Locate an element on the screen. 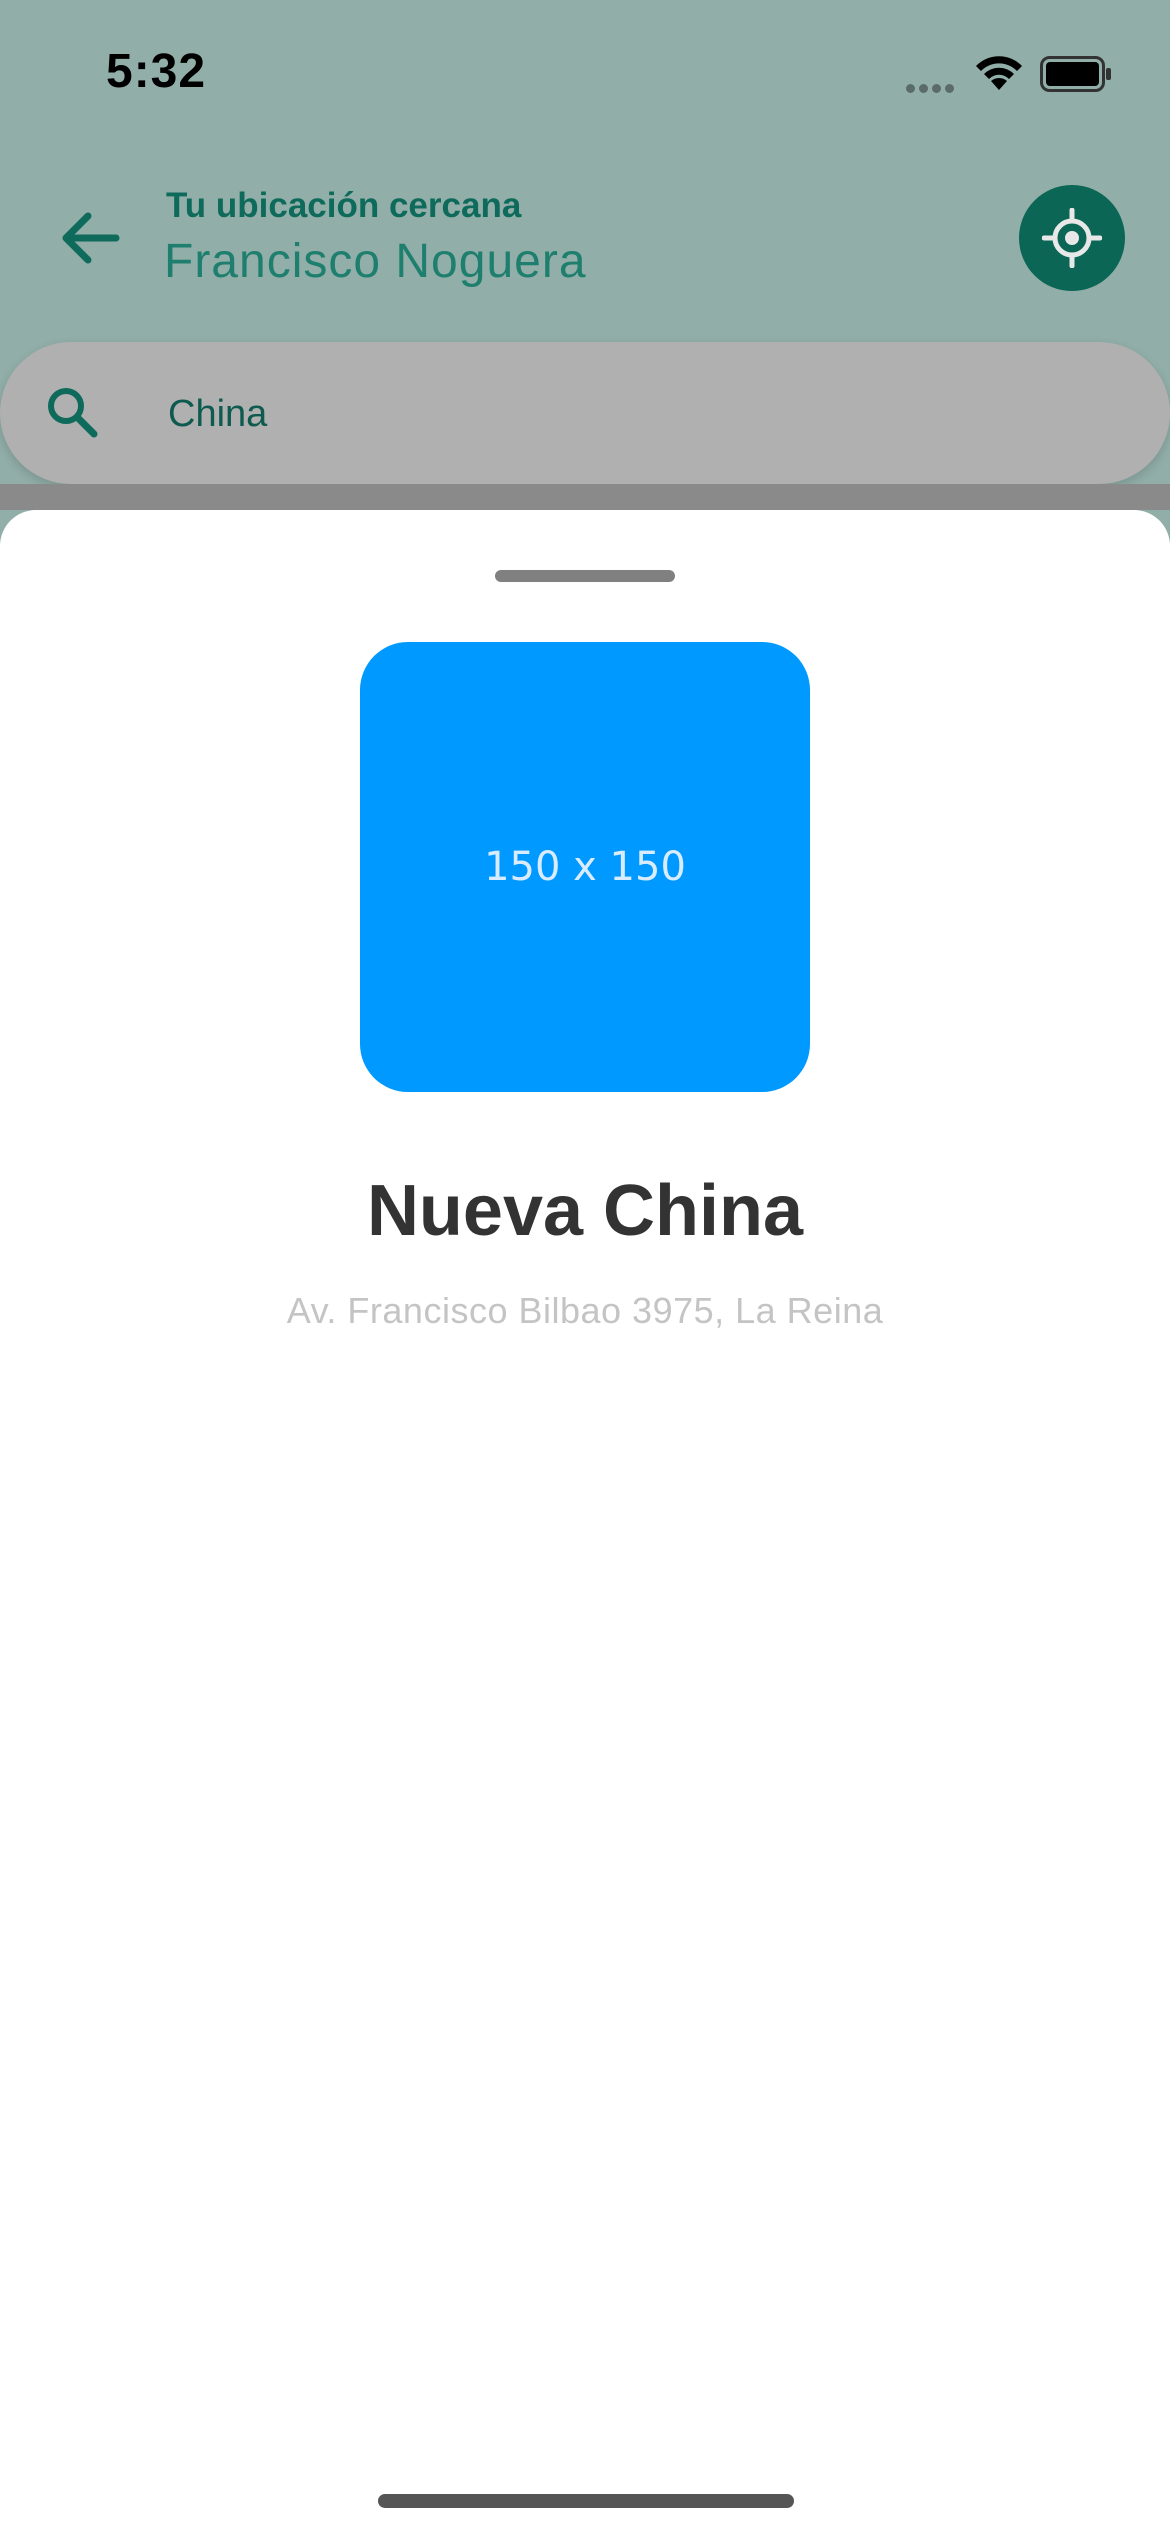 The height and width of the screenshot is (2532, 1170). arrow-left-icon is located at coordinates (92, 238).